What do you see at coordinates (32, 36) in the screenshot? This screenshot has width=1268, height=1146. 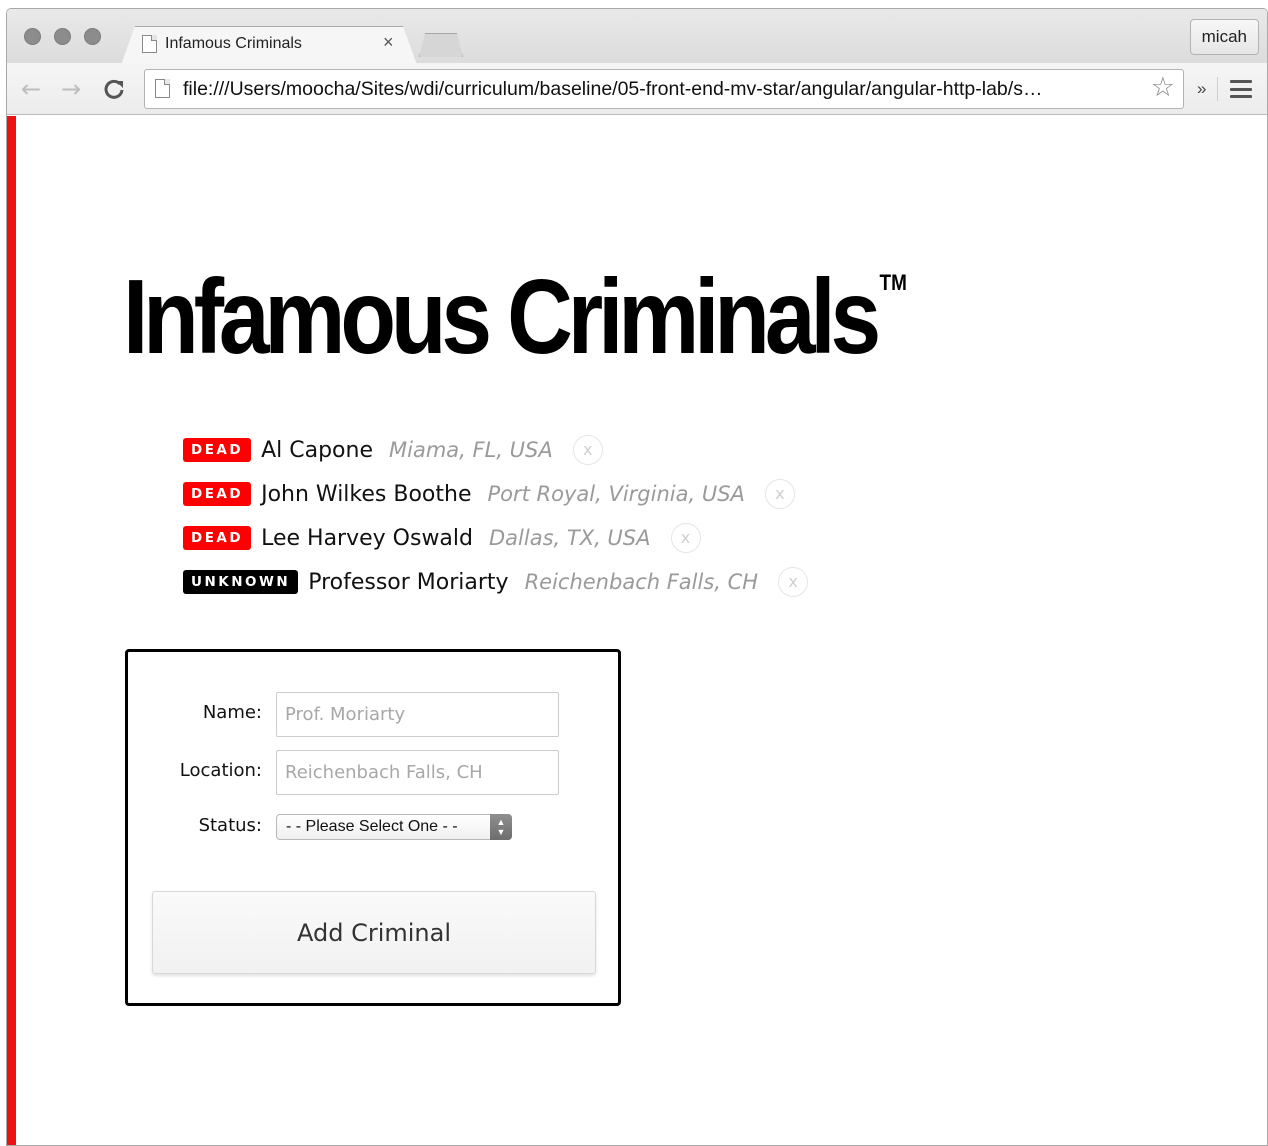 I see `close-window-button` at bounding box center [32, 36].